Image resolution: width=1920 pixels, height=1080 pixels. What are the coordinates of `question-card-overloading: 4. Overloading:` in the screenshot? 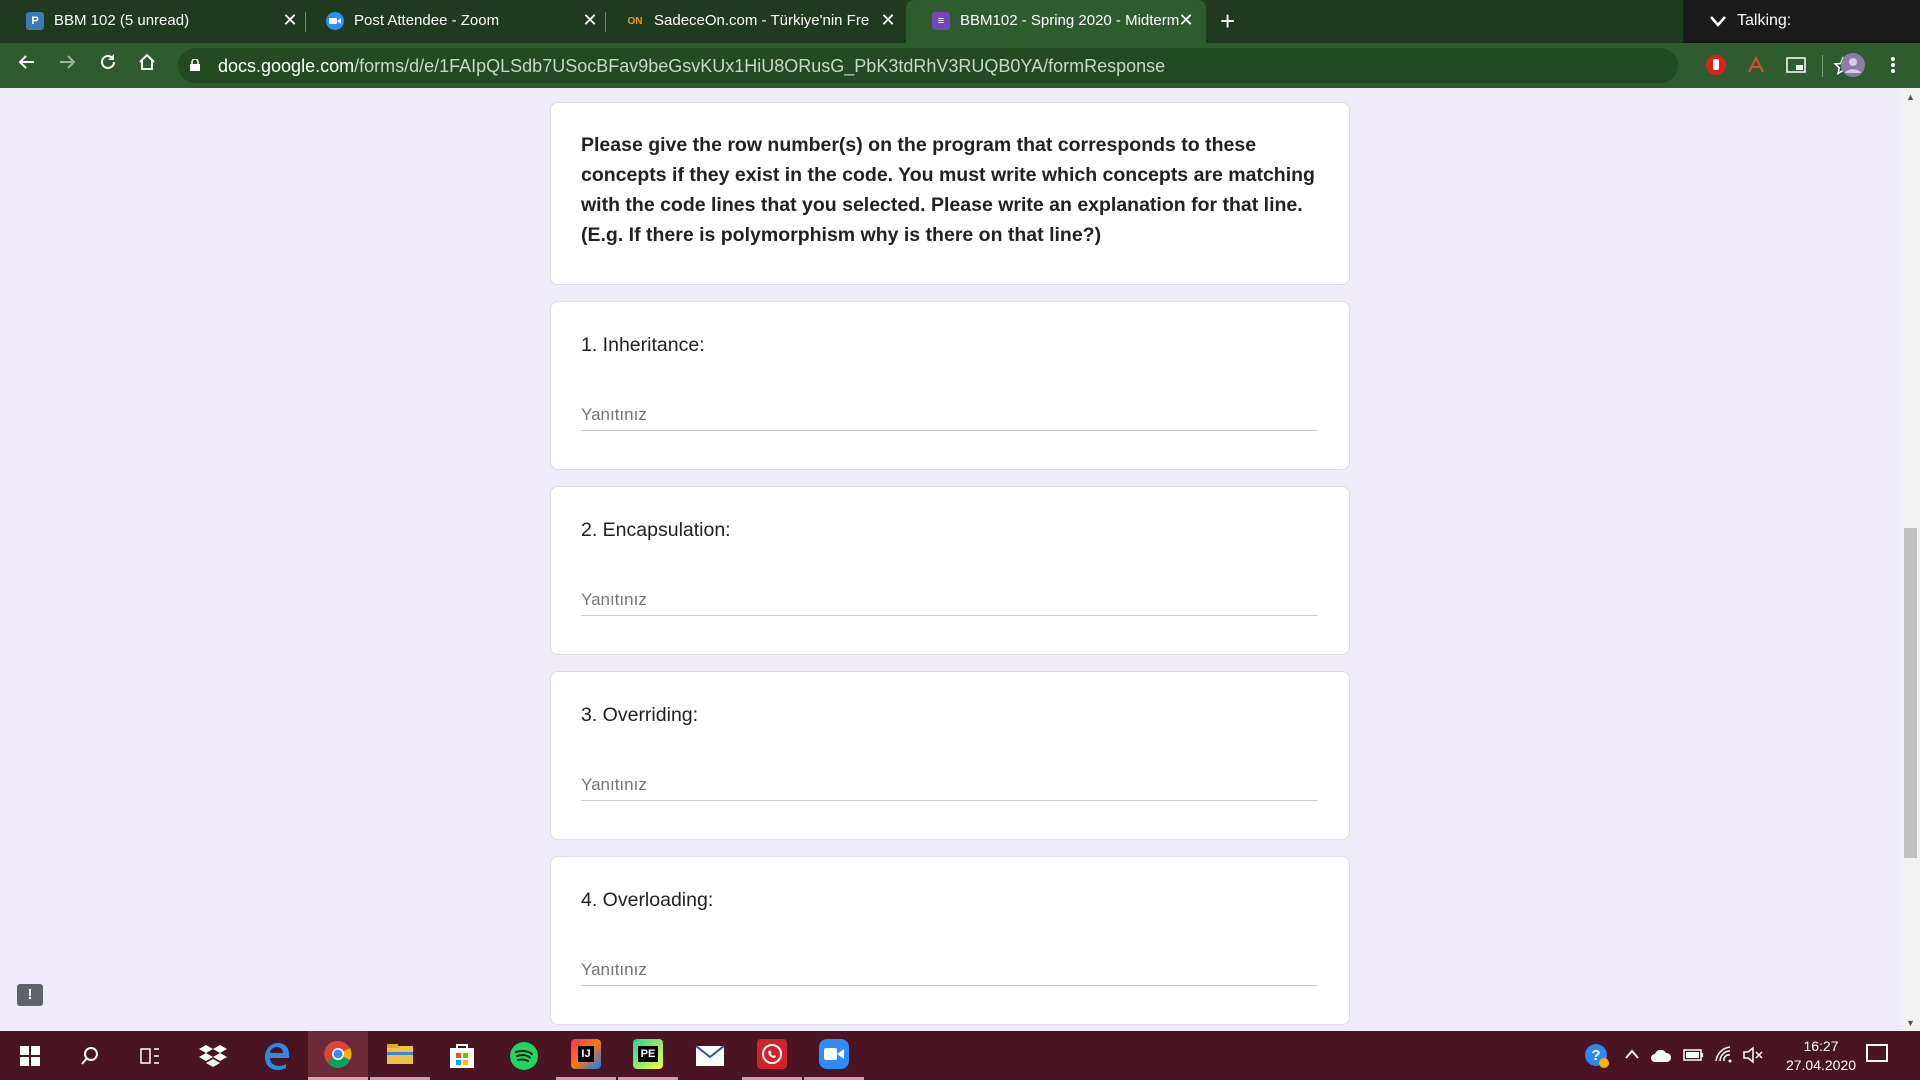 It's located at (950, 940).